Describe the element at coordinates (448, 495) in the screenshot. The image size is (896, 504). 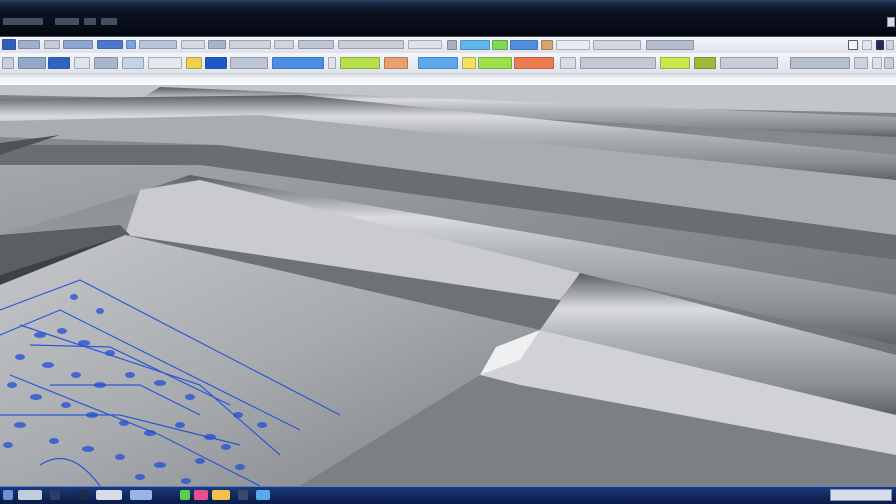
I see `taskbar` at that location.